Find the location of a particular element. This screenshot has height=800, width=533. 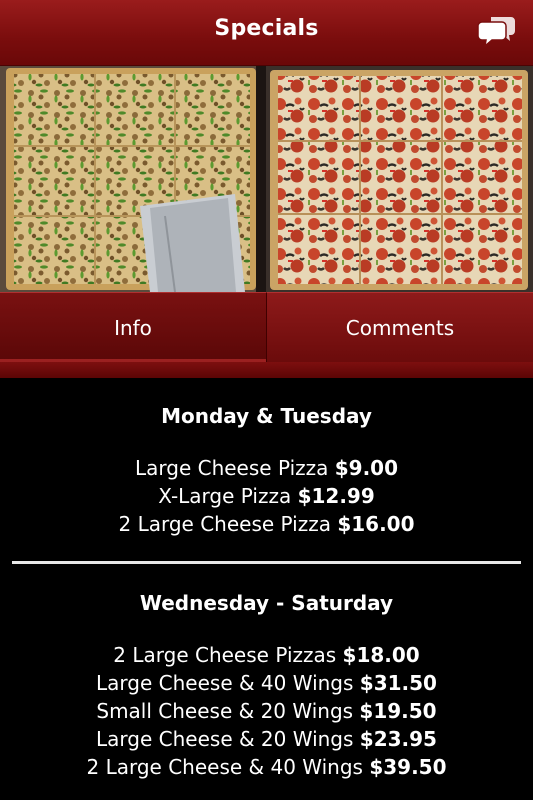

list-item: Large Cheese Pizza $9.00 is located at coordinates (266, 468).